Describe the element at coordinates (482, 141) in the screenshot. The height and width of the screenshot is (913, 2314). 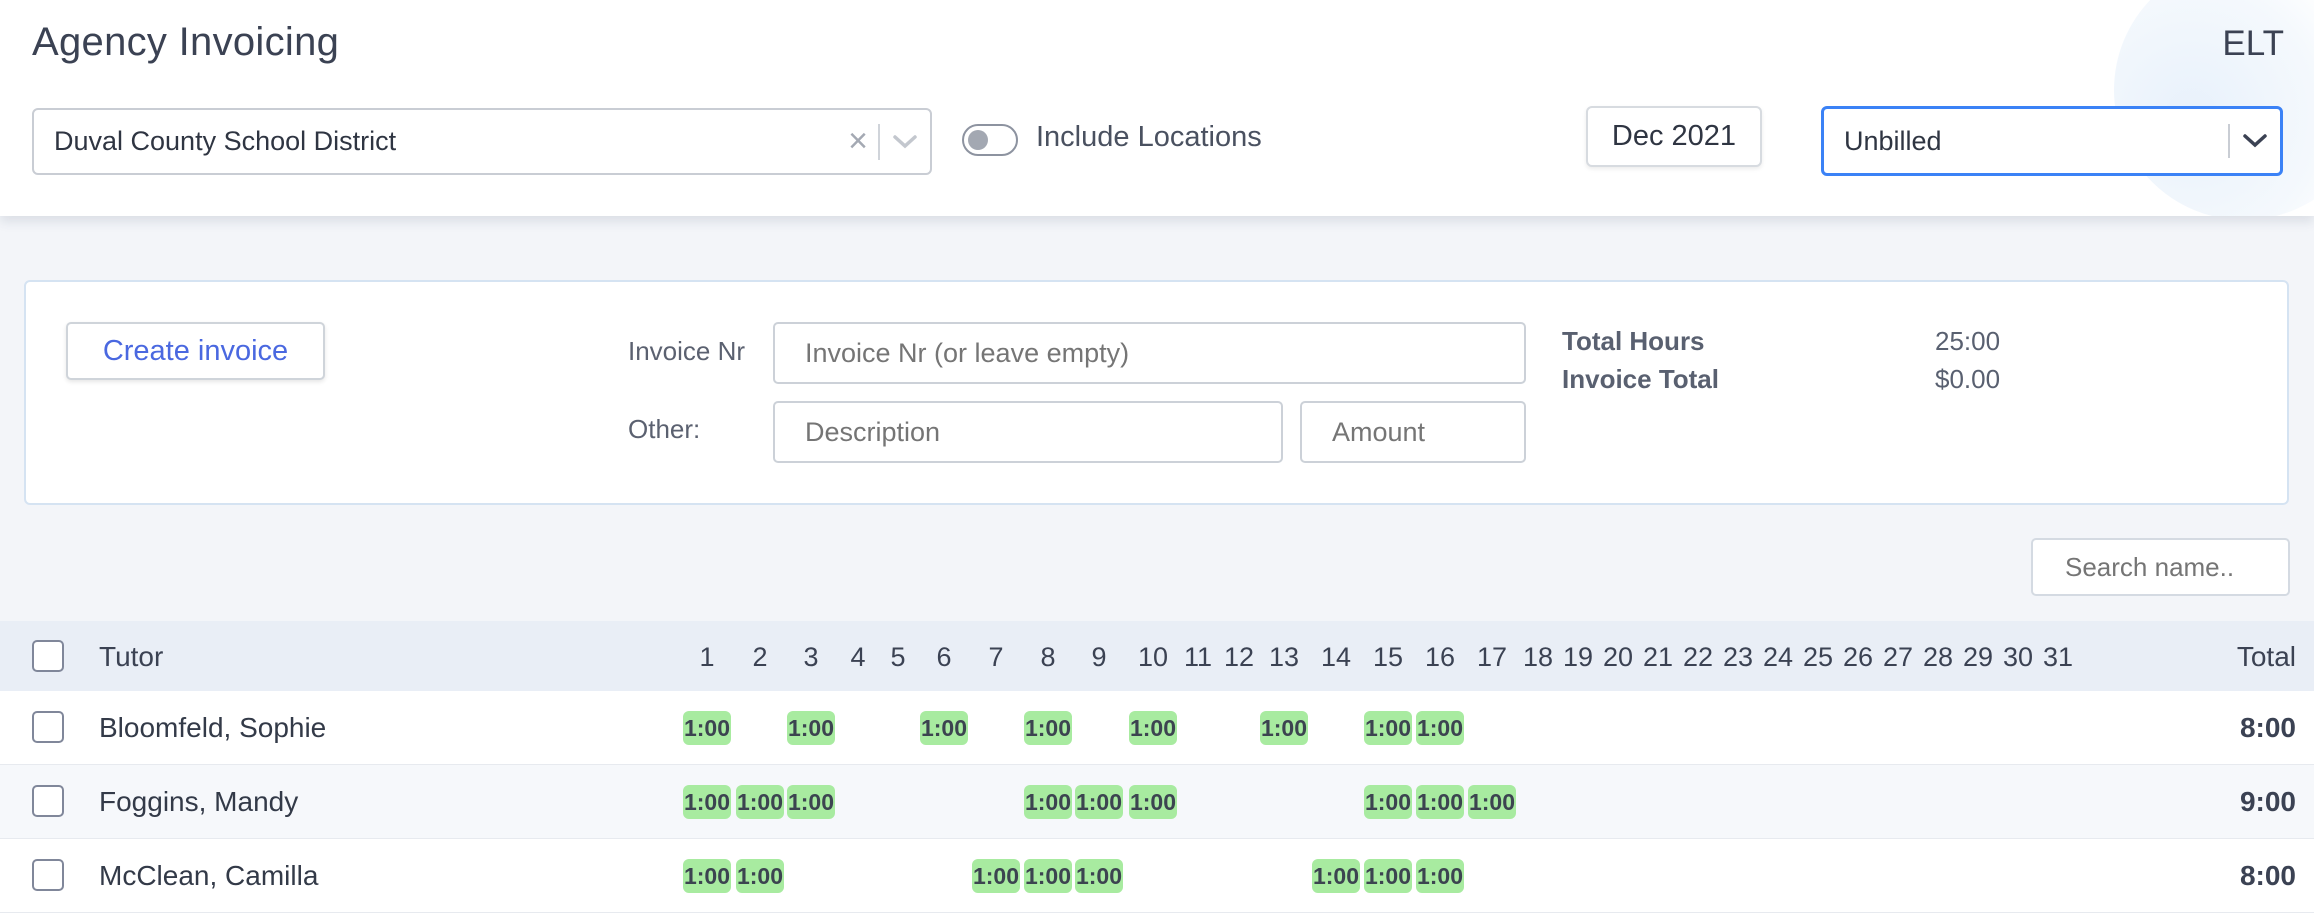
I see `agency-select: Duval County School District ×` at that location.